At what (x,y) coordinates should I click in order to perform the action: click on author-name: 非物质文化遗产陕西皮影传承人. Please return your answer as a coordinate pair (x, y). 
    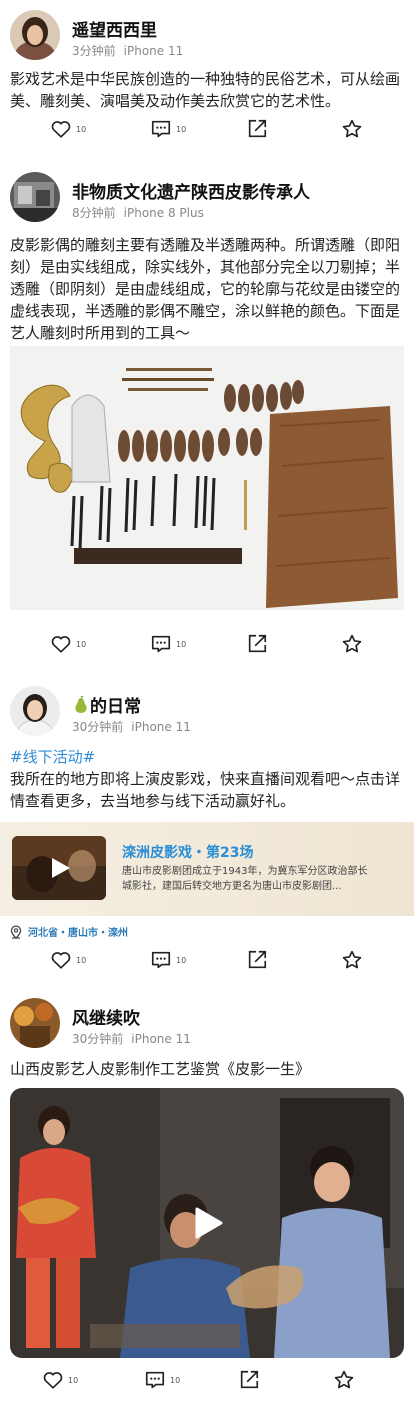
    Looking at the image, I should click on (191, 190).